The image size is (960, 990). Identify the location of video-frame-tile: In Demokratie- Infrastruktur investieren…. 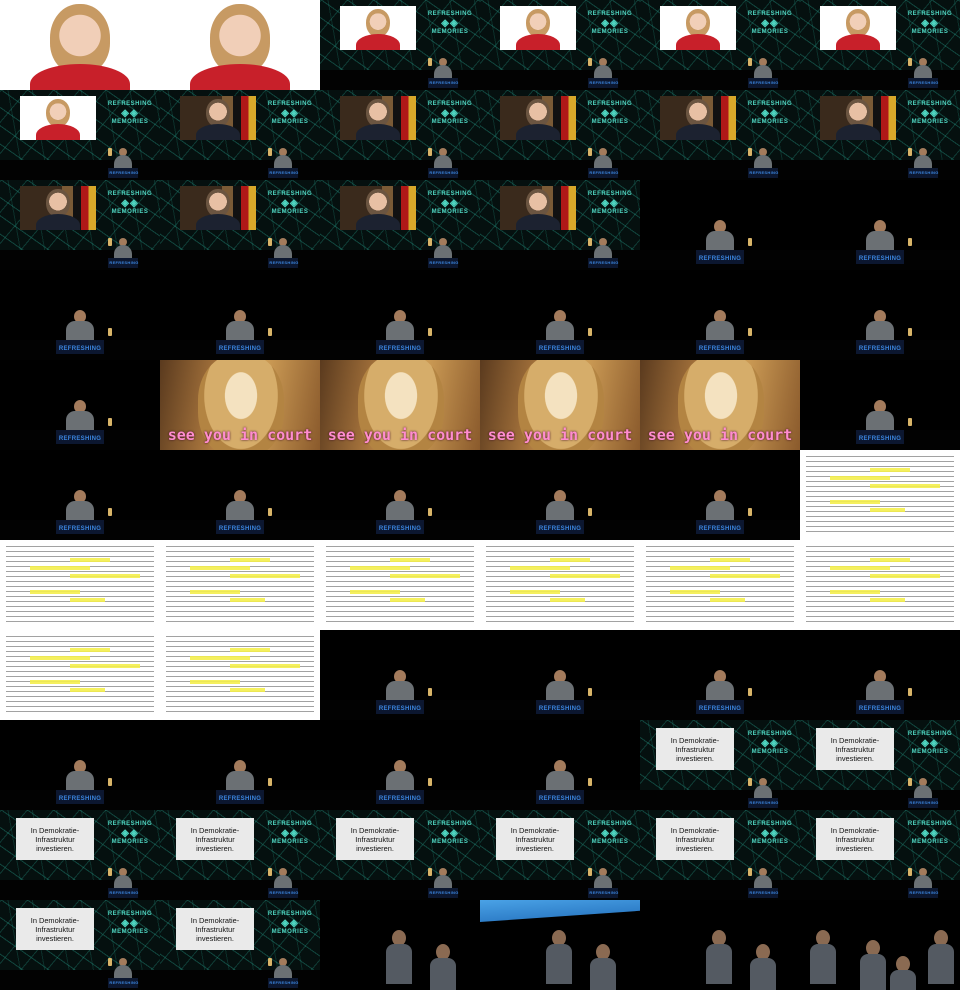
(240, 945).